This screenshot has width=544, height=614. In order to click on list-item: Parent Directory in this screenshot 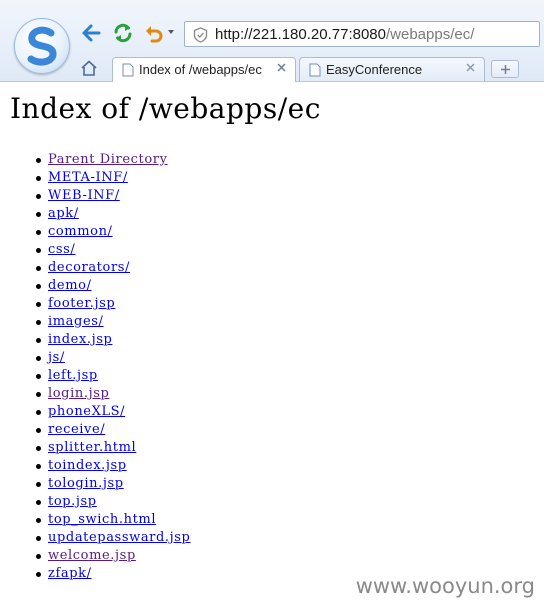, I will do `click(112, 160)`.